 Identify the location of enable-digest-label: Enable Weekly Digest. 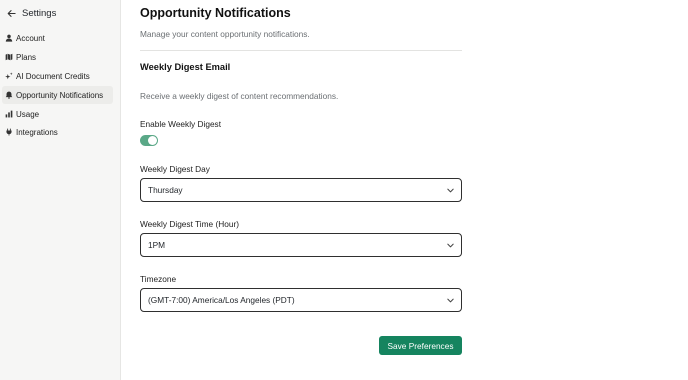
(181, 124).